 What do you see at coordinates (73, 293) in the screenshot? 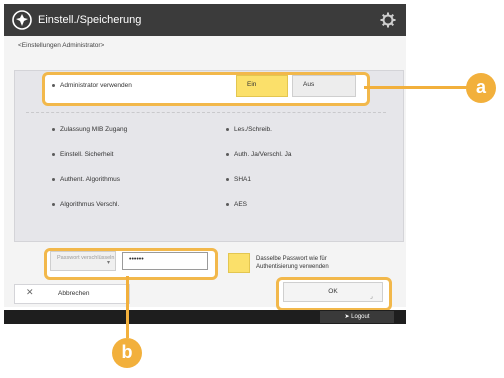
I see `cancel-button: Abbrechen` at bounding box center [73, 293].